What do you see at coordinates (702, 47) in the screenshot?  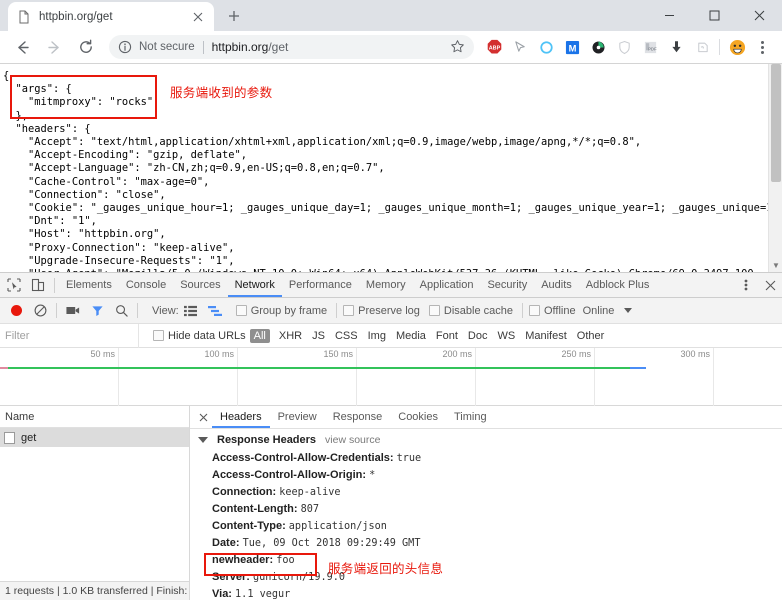 I see `history-extension-icon` at bounding box center [702, 47].